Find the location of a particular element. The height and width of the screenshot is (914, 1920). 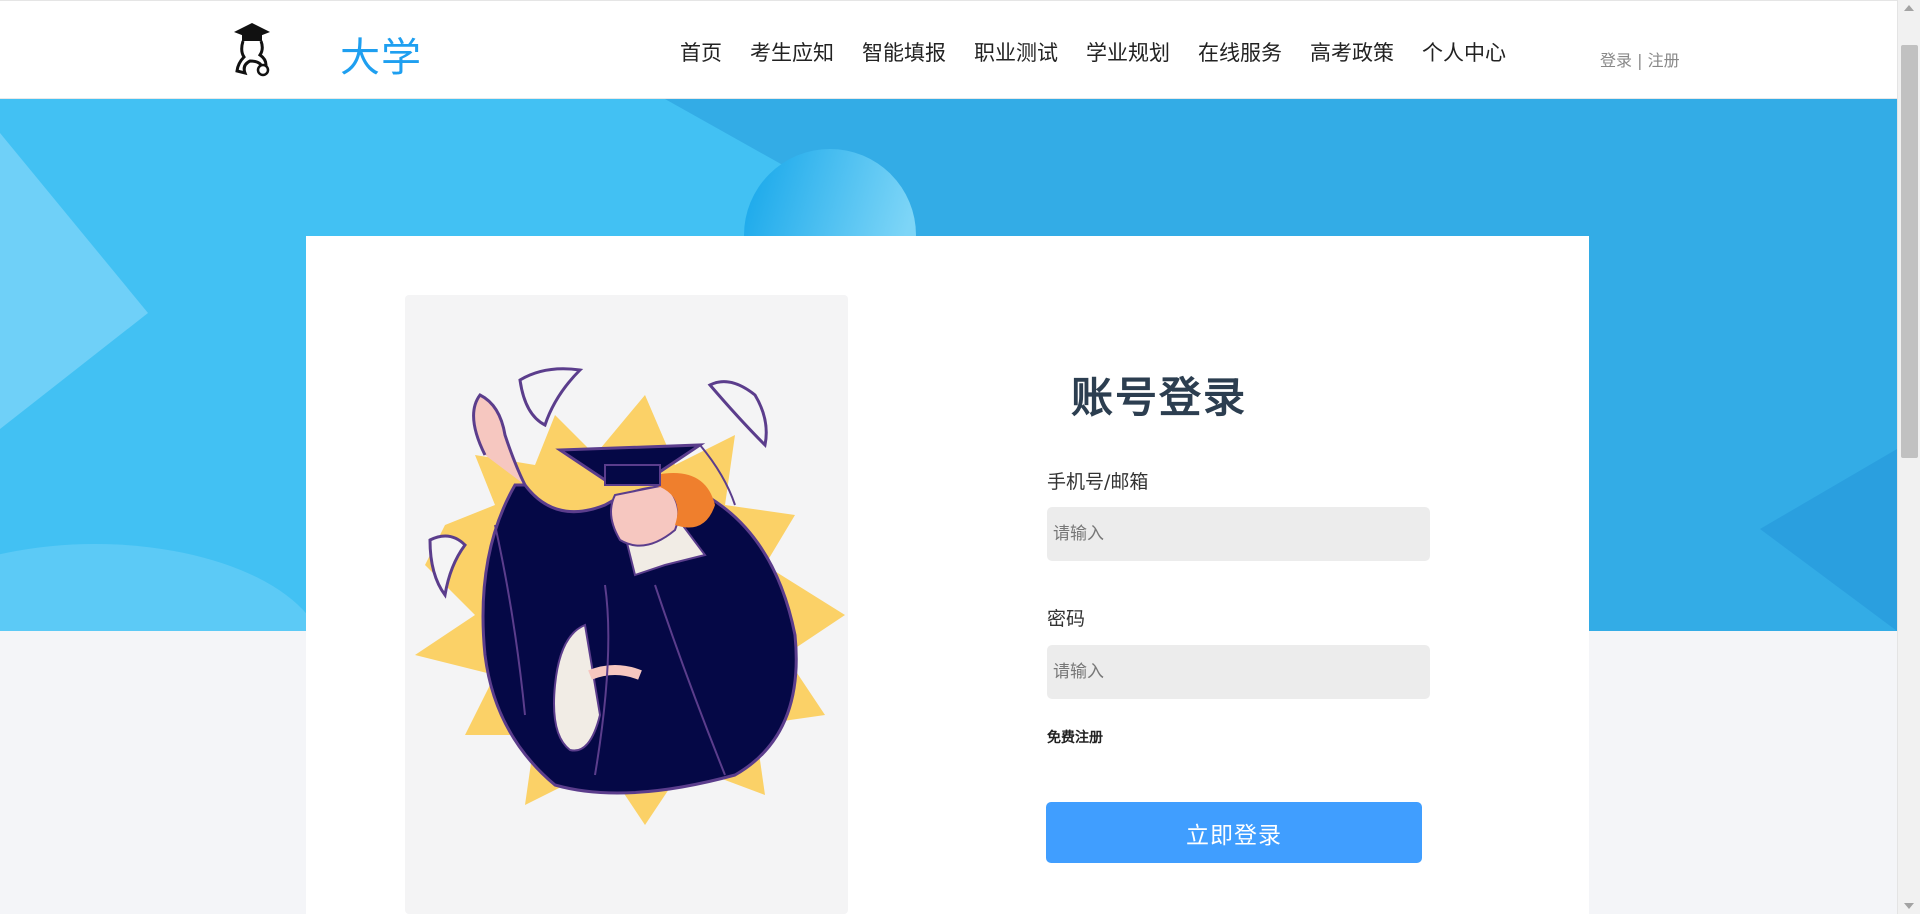

brand-name: 大学 is located at coordinates (381, 54).